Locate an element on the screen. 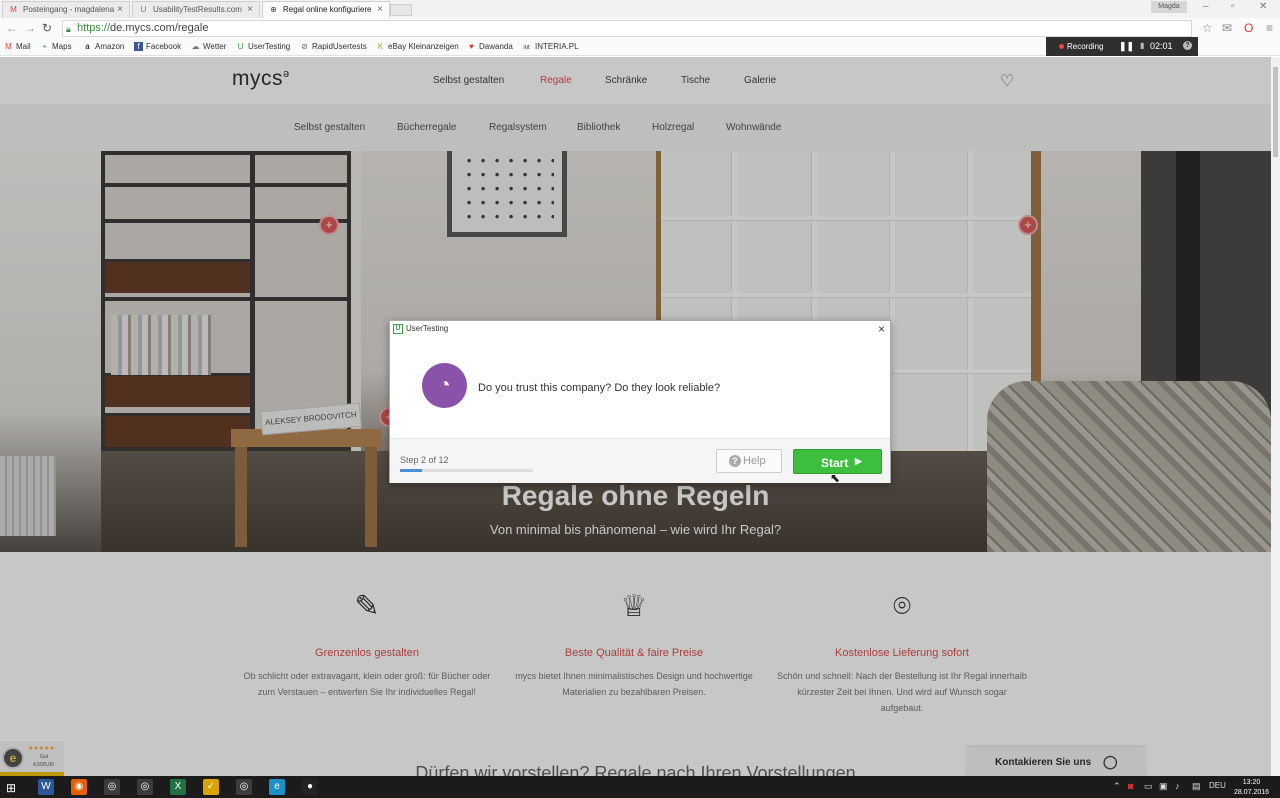 This screenshot has width=1280, height=798. tab-label: Regal online konfiguriere is located at coordinates (327, 9).